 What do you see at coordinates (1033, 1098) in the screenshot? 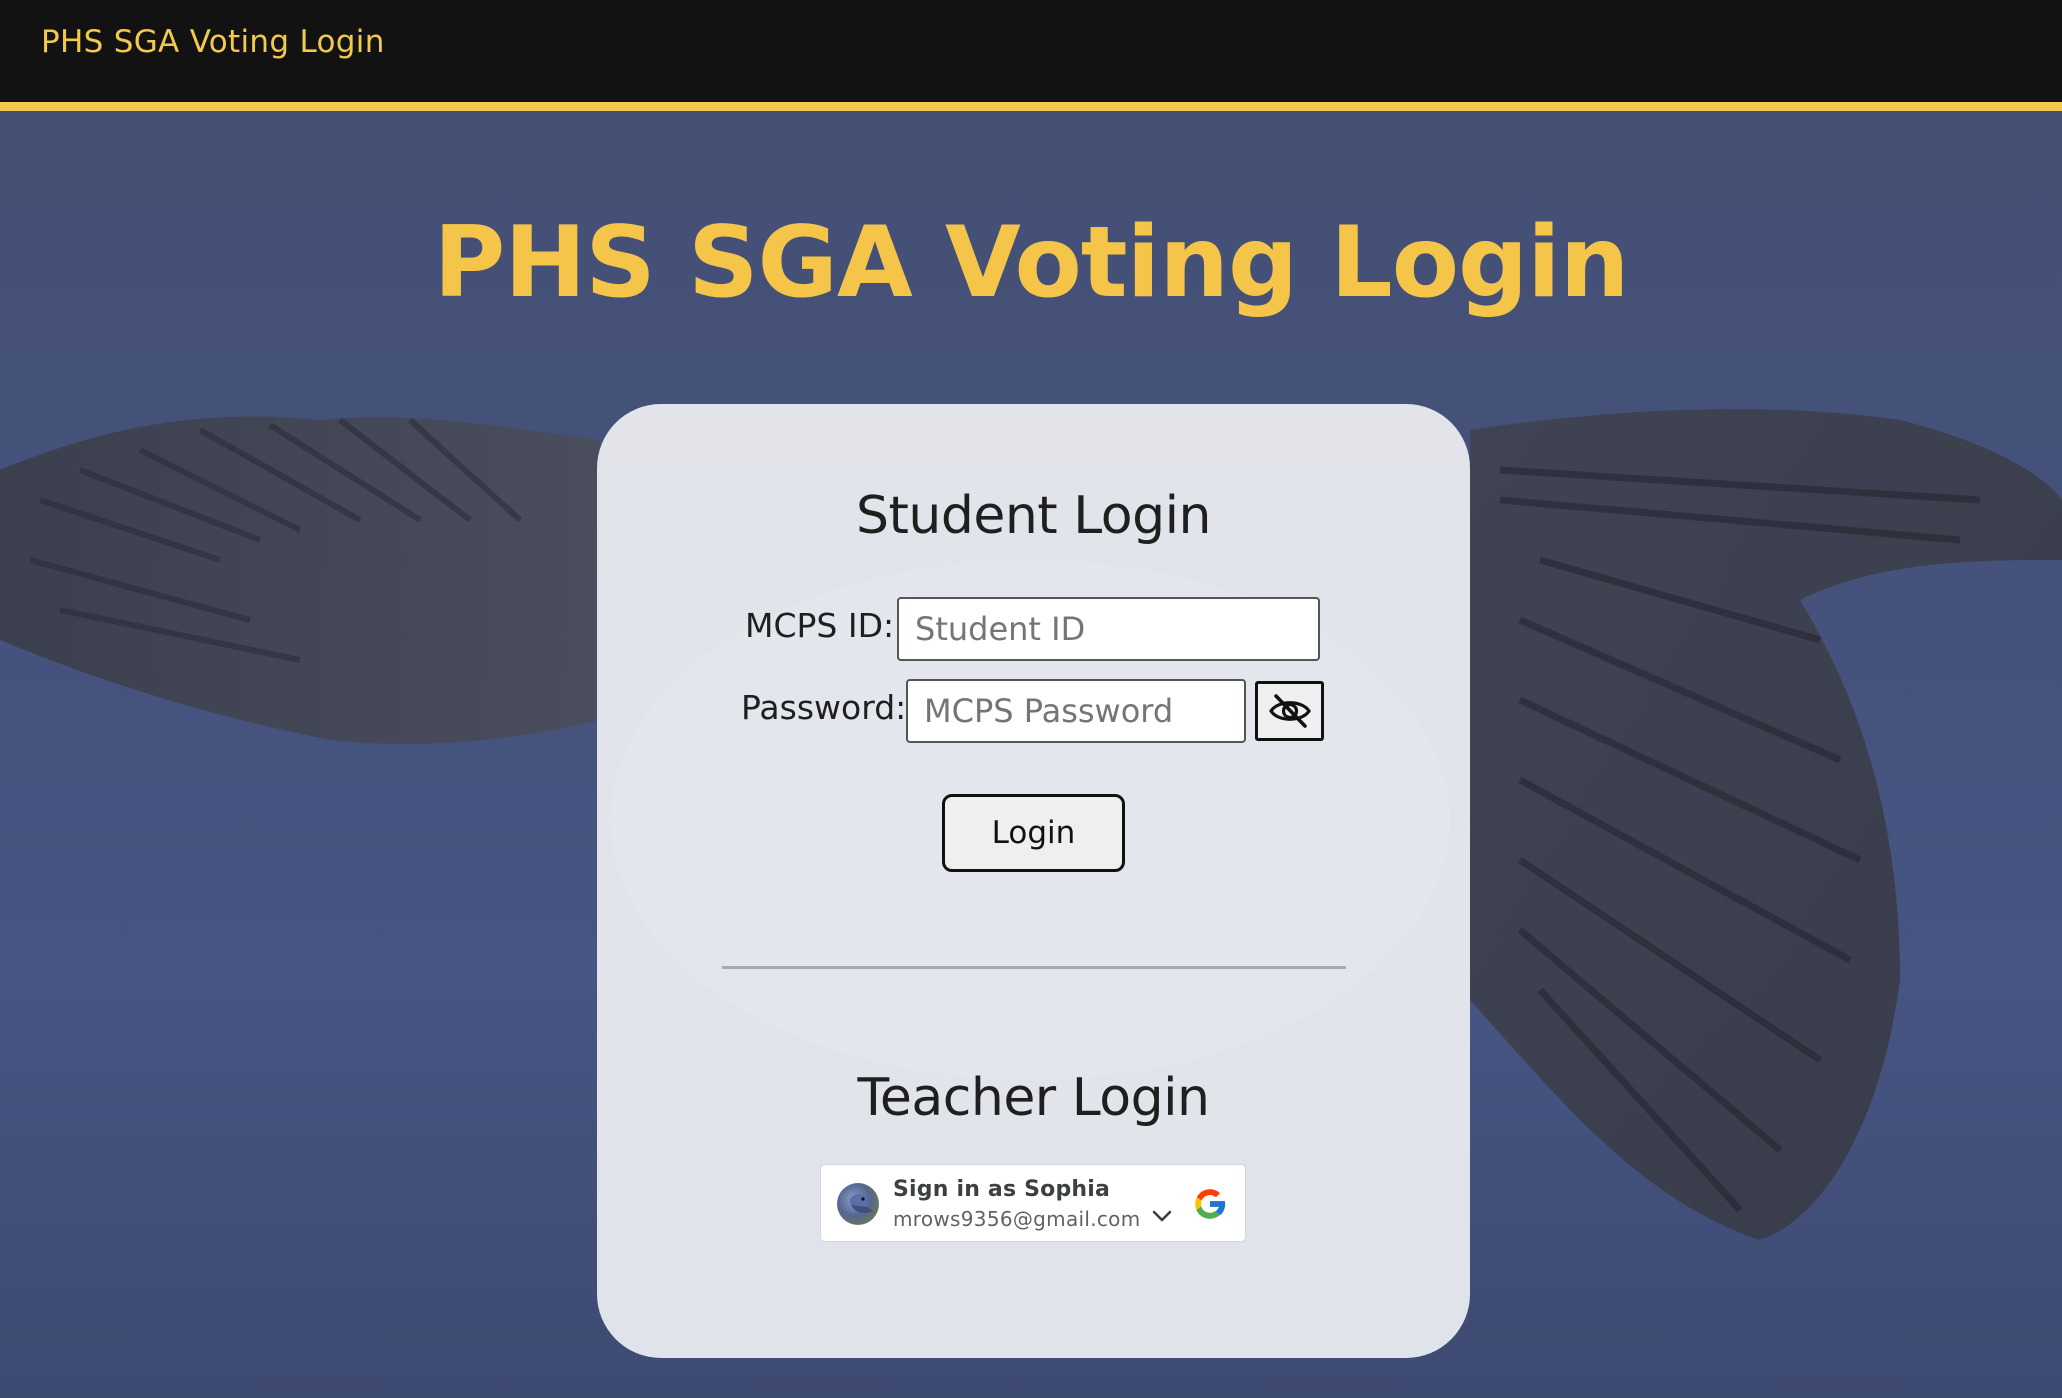
I see `teacher-login-heading: Teacher Login` at bounding box center [1033, 1098].